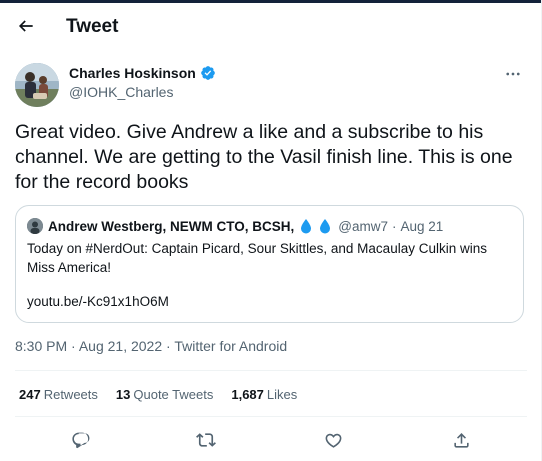  Describe the element at coordinates (123, 394) in the screenshot. I see `quote-tweets-count: 13` at that location.